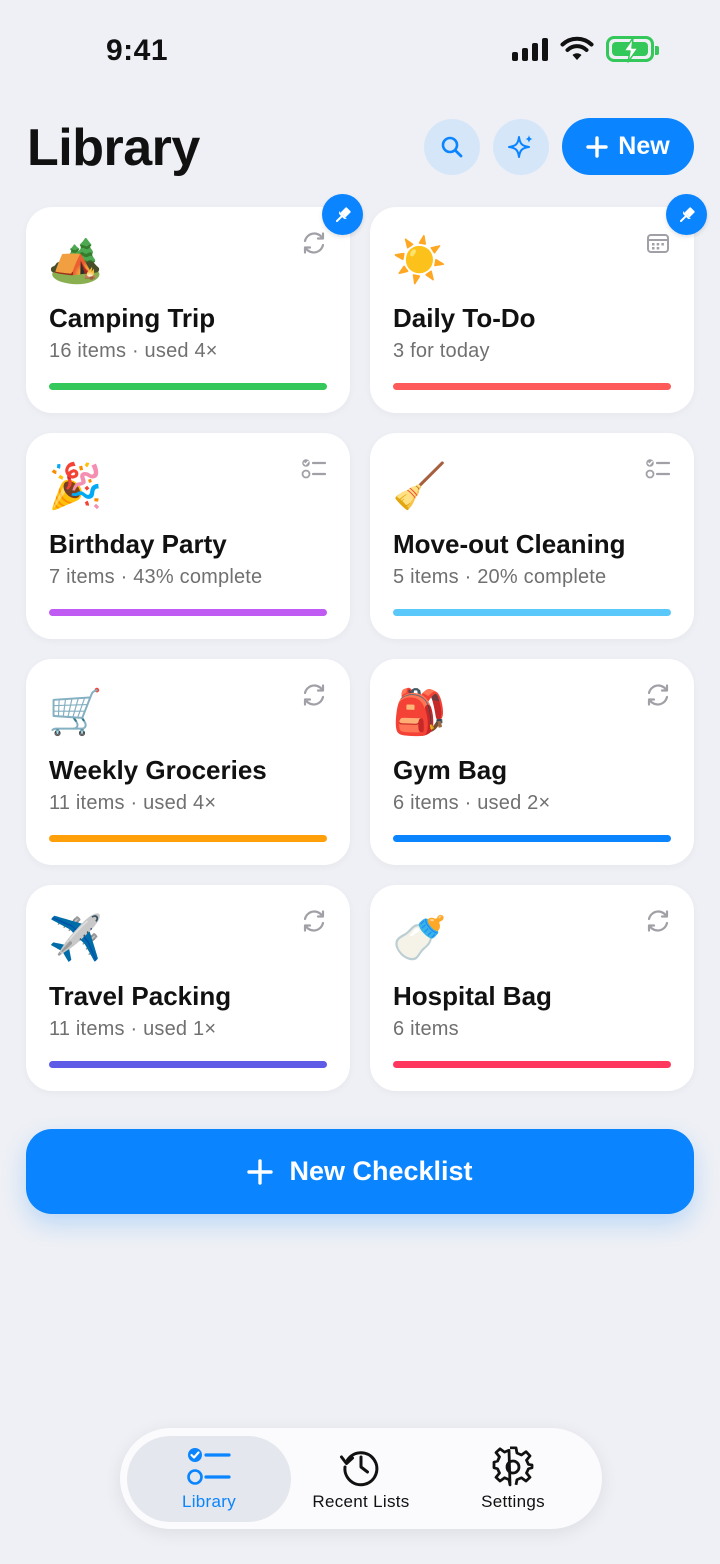 The height and width of the screenshot is (1564, 720). I want to click on card-emoji-icon: ✈️, so click(75, 938).